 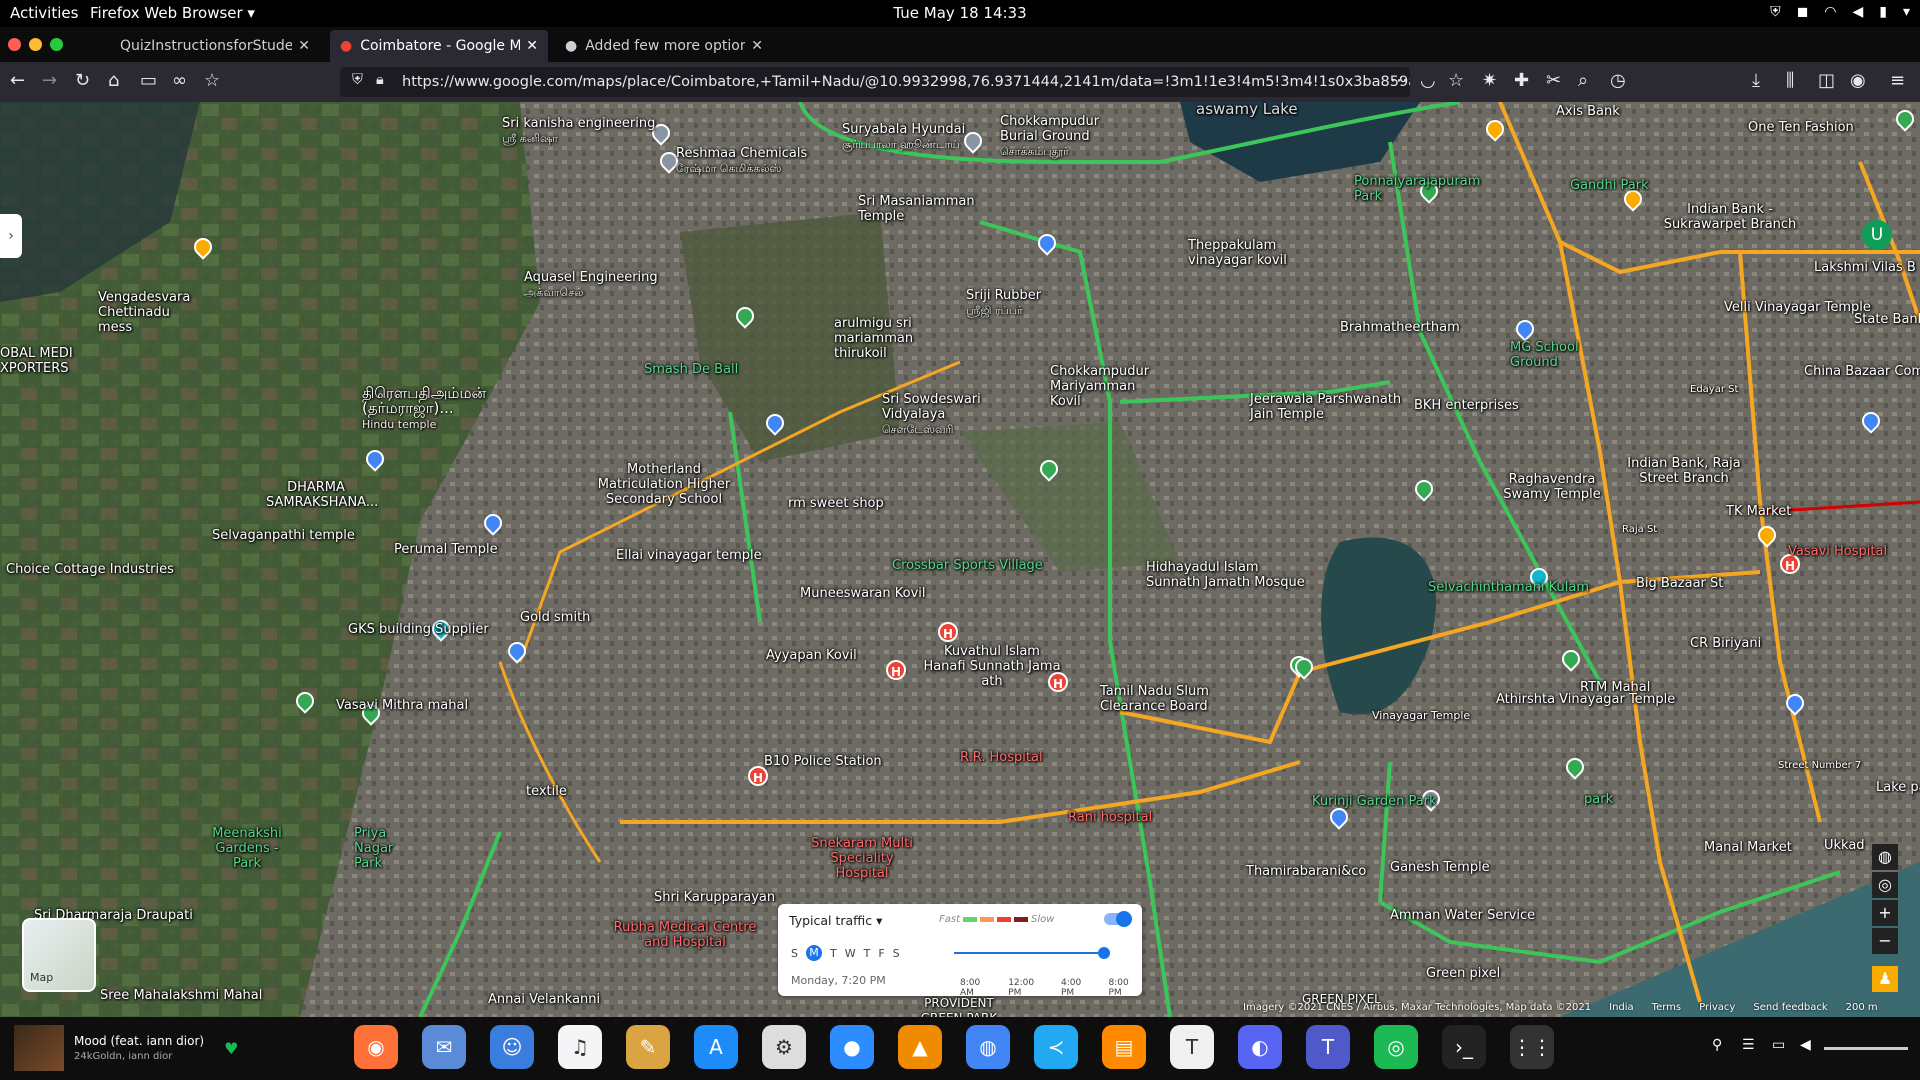 What do you see at coordinates (1553, 80) in the screenshot?
I see `screenshot-icon: ✂` at bounding box center [1553, 80].